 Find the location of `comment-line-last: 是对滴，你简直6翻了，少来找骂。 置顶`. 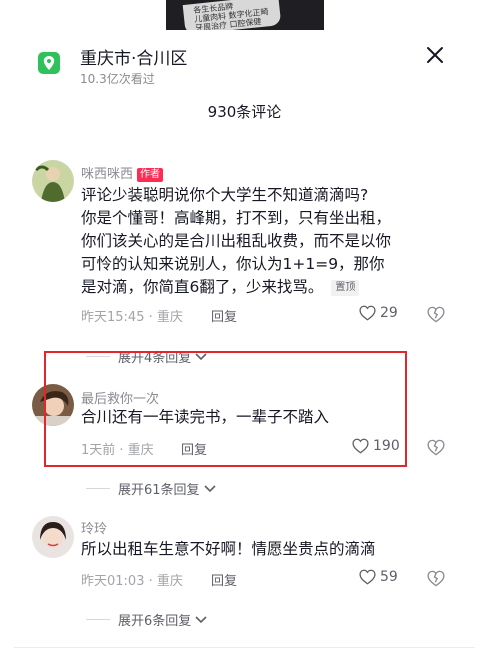

comment-line-last: 是对滴，你简直6翻了，少来找骂。 置顶 is located at coordinates (271, 287).